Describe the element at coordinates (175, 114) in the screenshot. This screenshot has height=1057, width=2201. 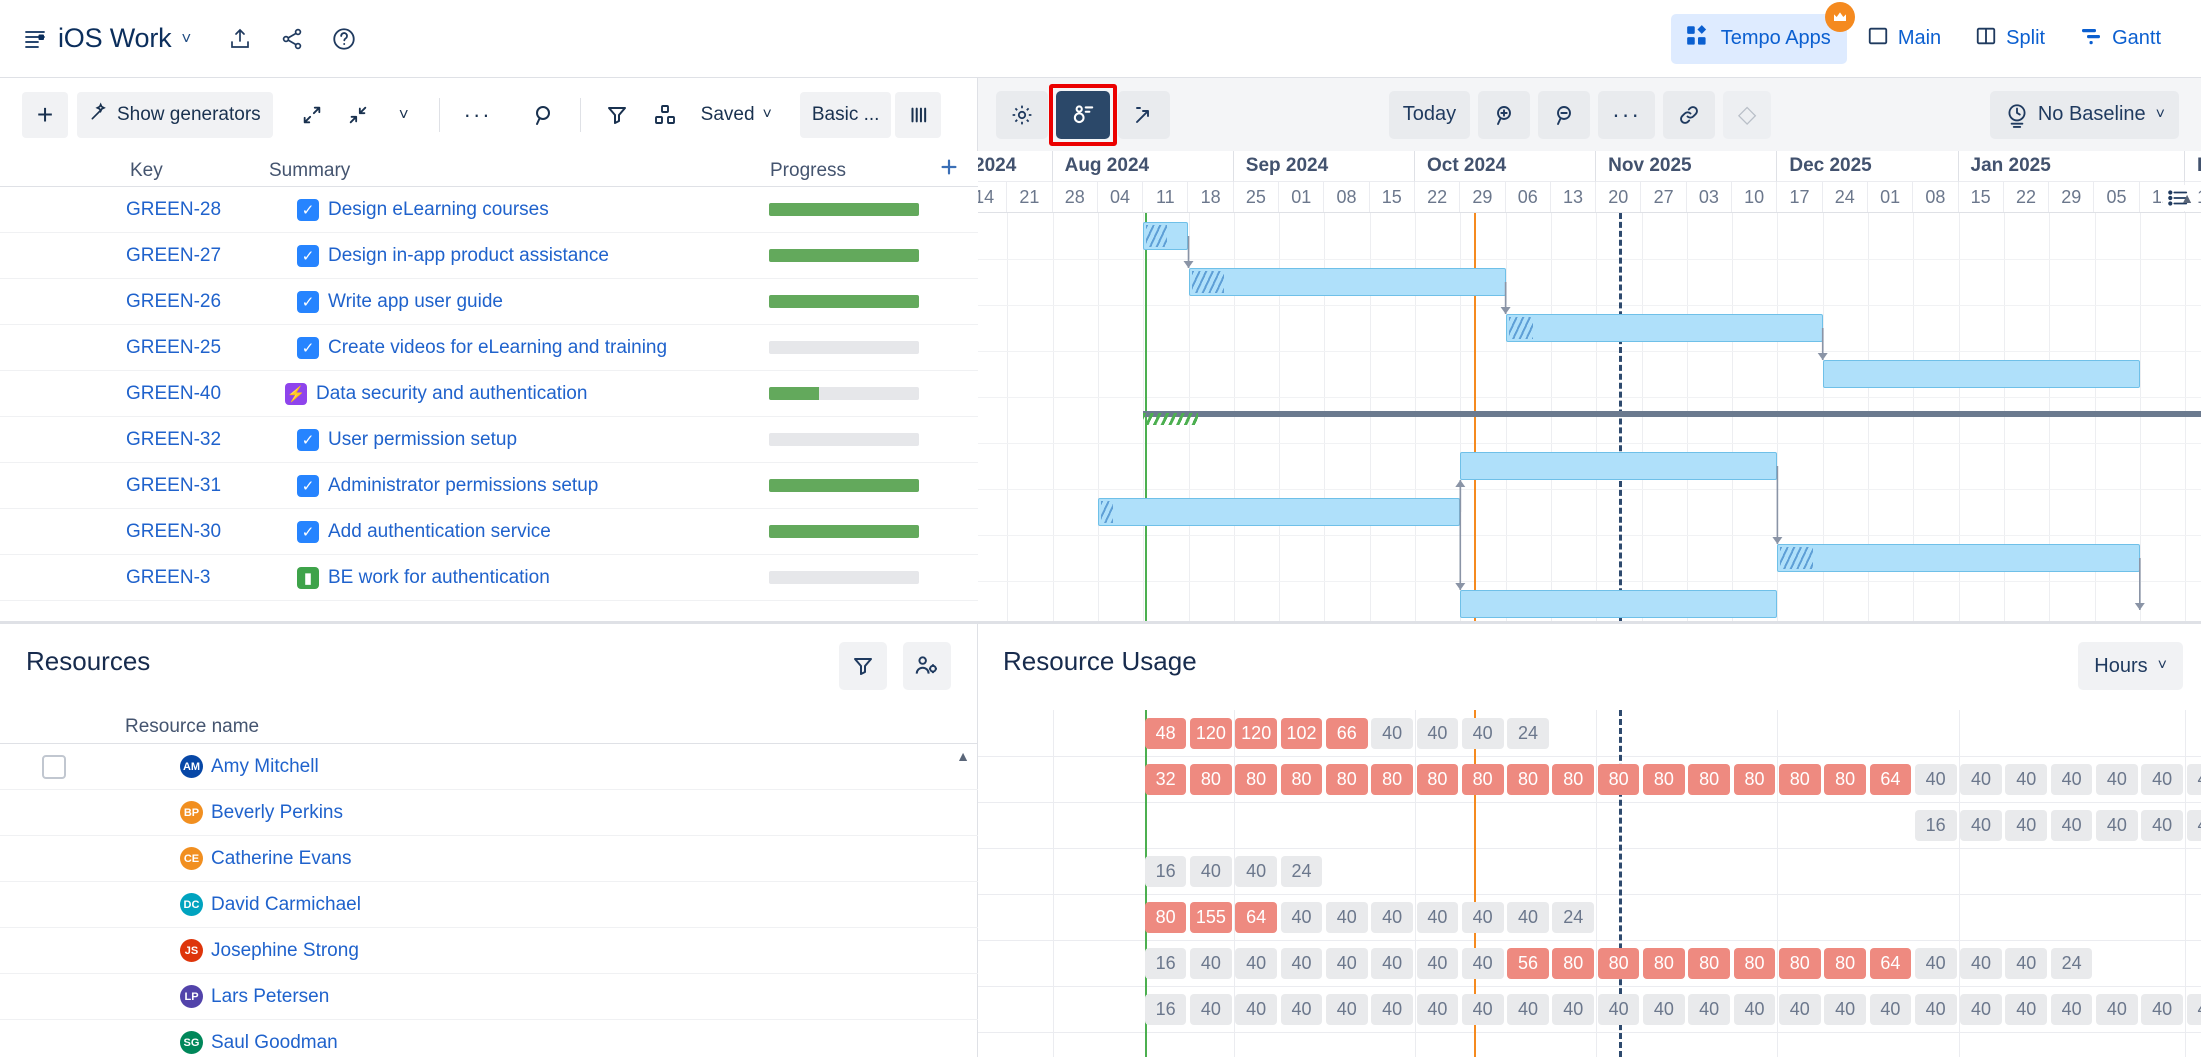
I see `show-generators-button: Show generators` at that location.